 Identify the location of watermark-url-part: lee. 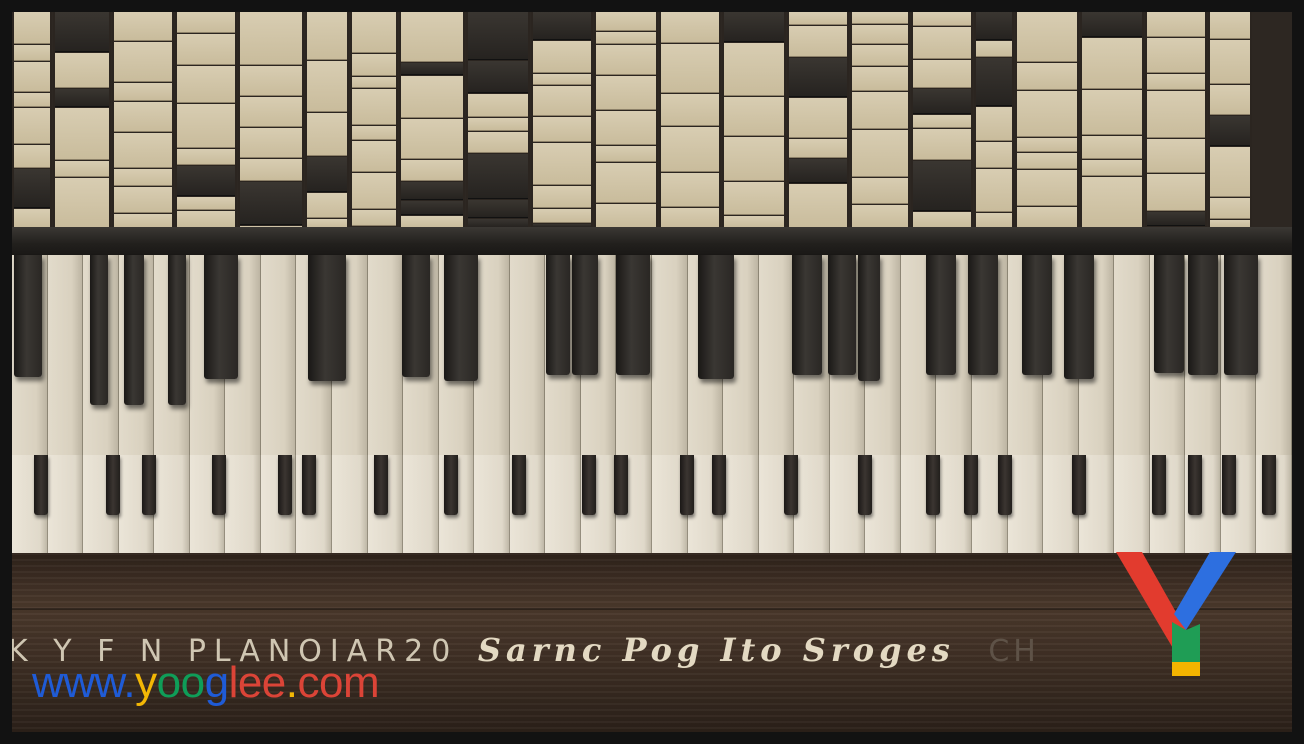
(257, 682).